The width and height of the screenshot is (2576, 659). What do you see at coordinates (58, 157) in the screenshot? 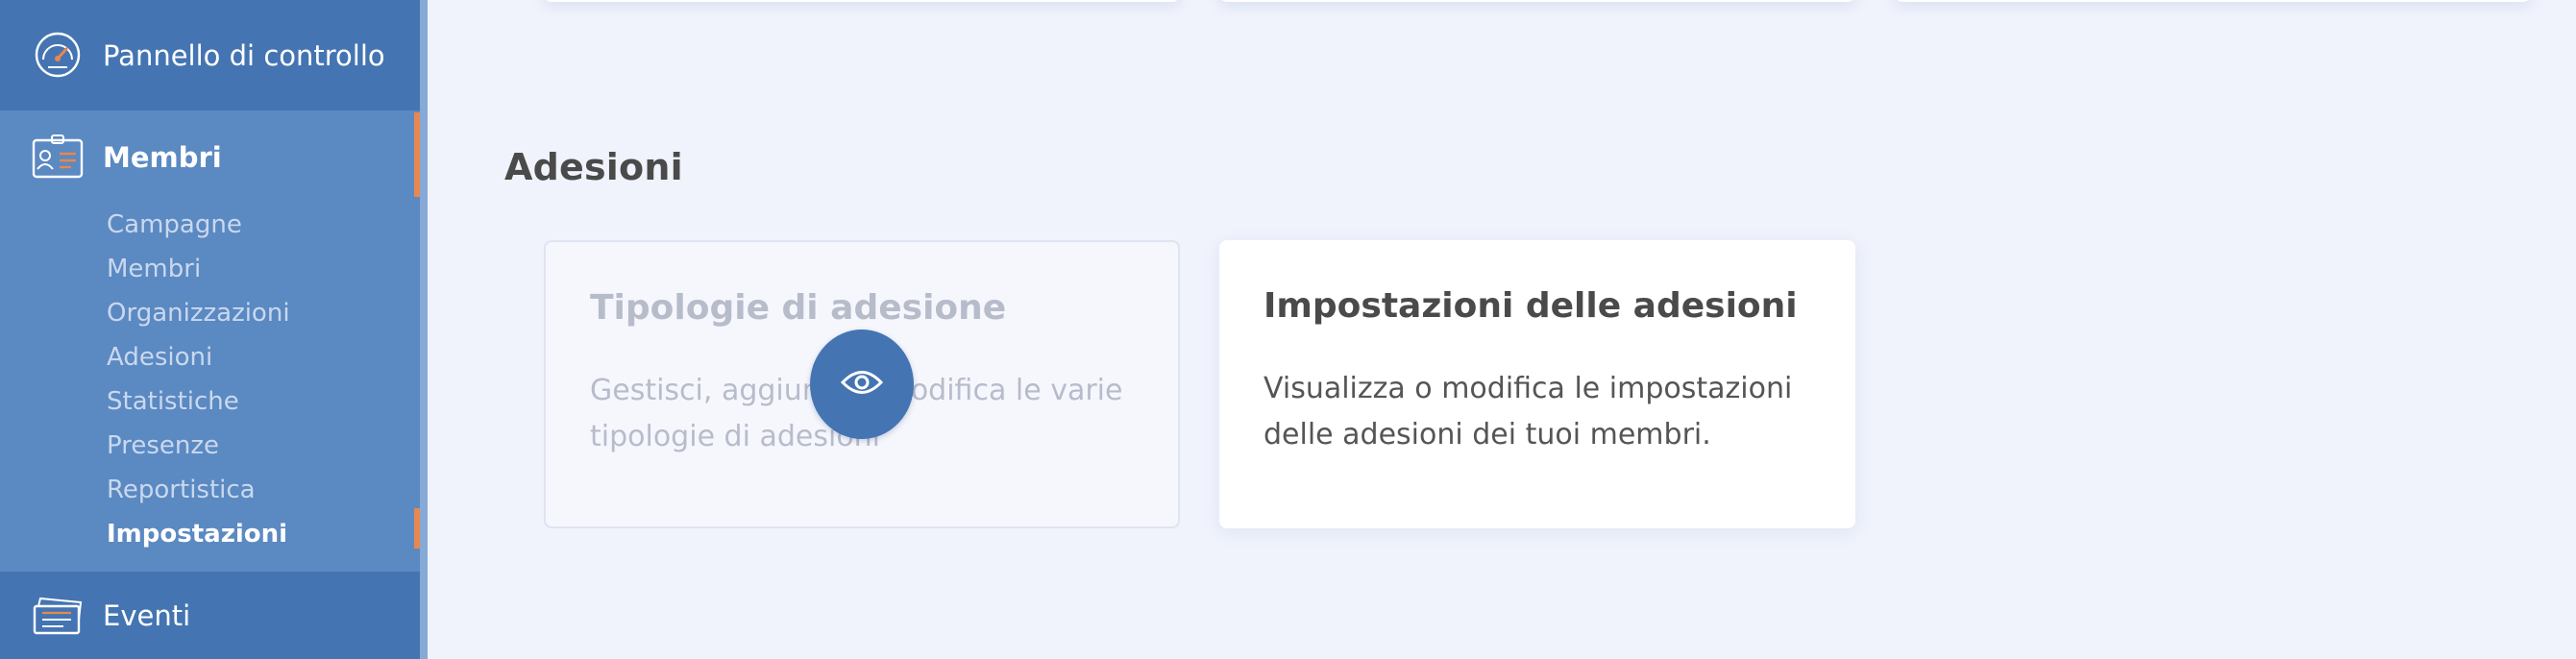
I see `id-card-icon` at bounding box center [58, 157].